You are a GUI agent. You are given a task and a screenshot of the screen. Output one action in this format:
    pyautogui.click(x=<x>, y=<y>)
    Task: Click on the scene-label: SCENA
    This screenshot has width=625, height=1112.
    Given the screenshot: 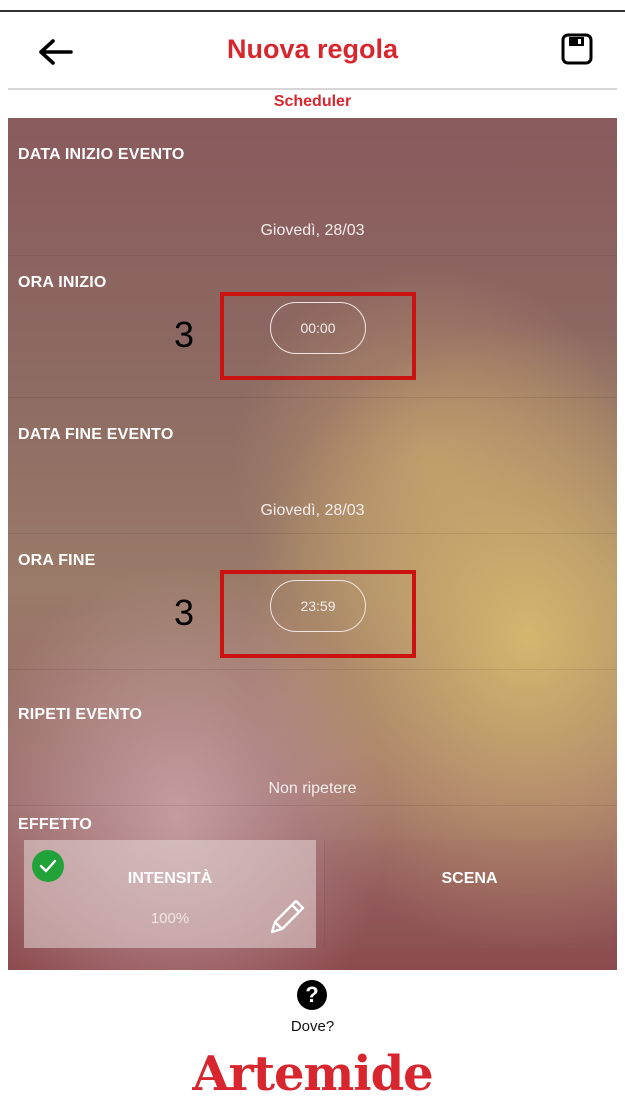 What is the action you would take?
    pyautogui.click(x=469, y=878)
    